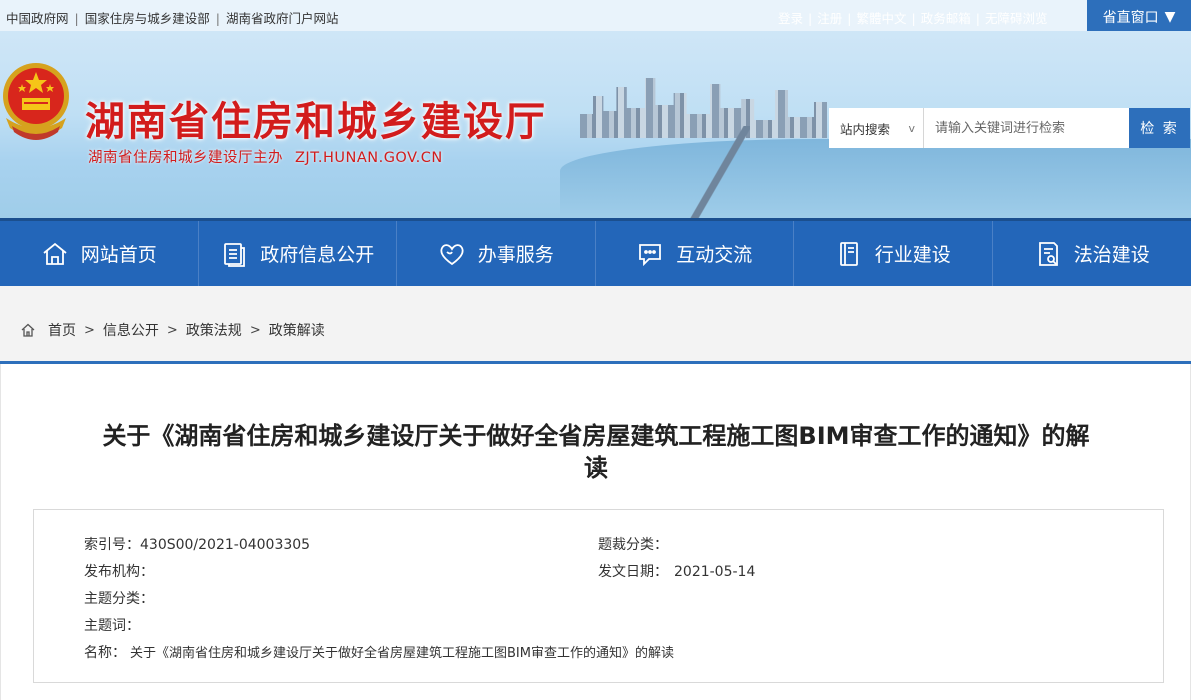  Describe the element at coordinates (1130, 17) in the screenshot. I see `provincial-window-label: 省直窗口` at that location.